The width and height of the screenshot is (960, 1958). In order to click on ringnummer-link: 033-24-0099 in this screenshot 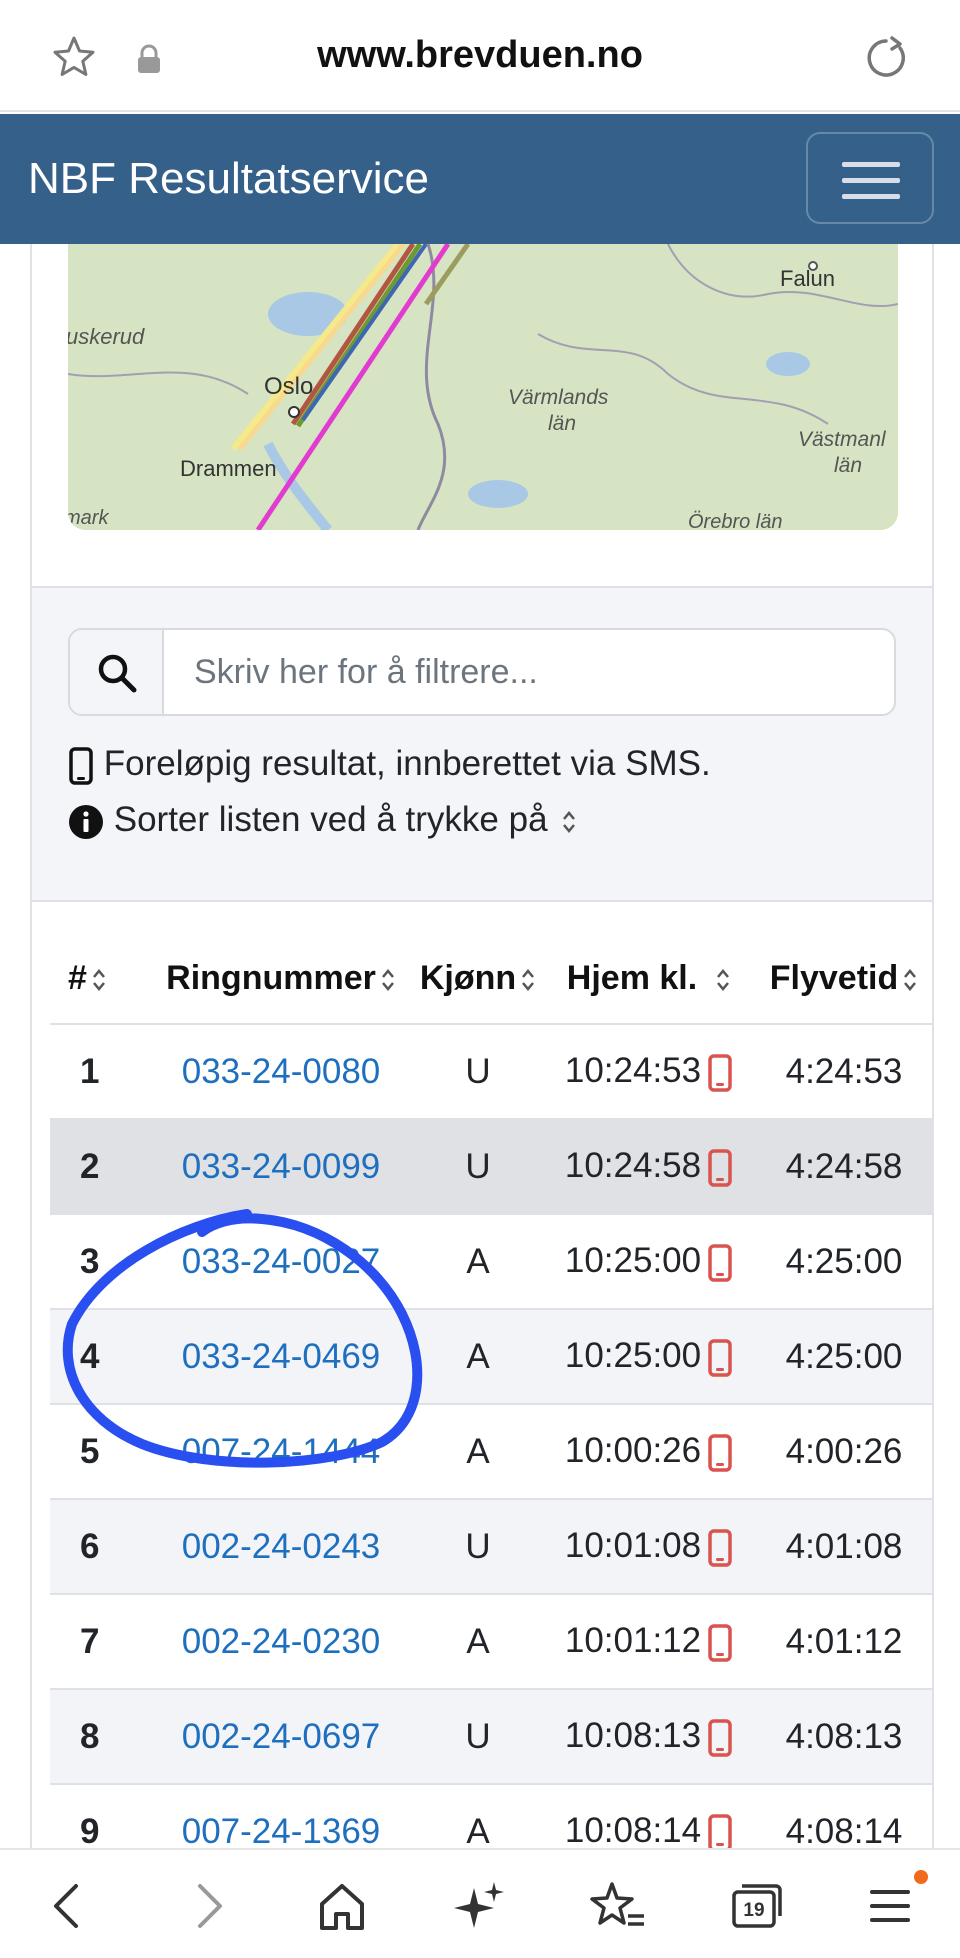, I will do `click(281, 1167)`.